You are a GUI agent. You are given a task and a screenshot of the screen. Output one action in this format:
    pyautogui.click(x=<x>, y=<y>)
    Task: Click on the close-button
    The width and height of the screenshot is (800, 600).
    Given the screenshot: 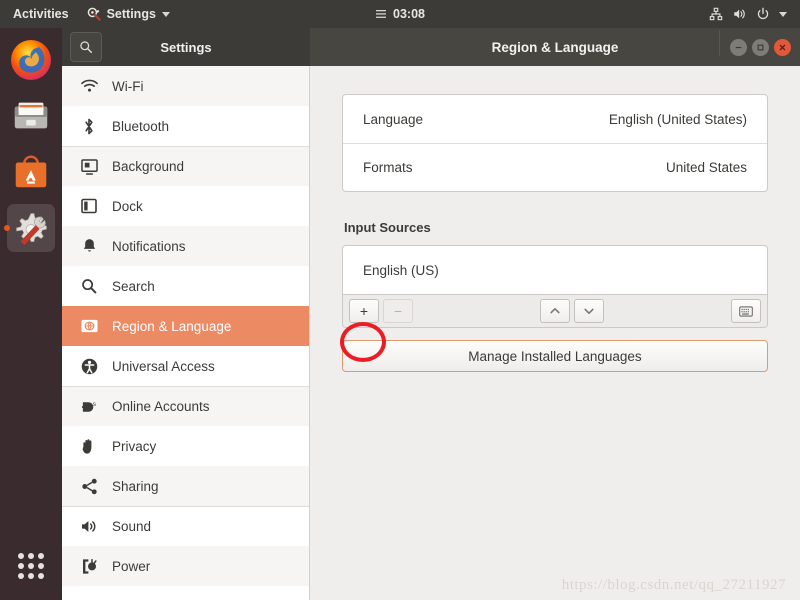 What is the action you would take?
    pyautogui.click(x=782, y=47)
    